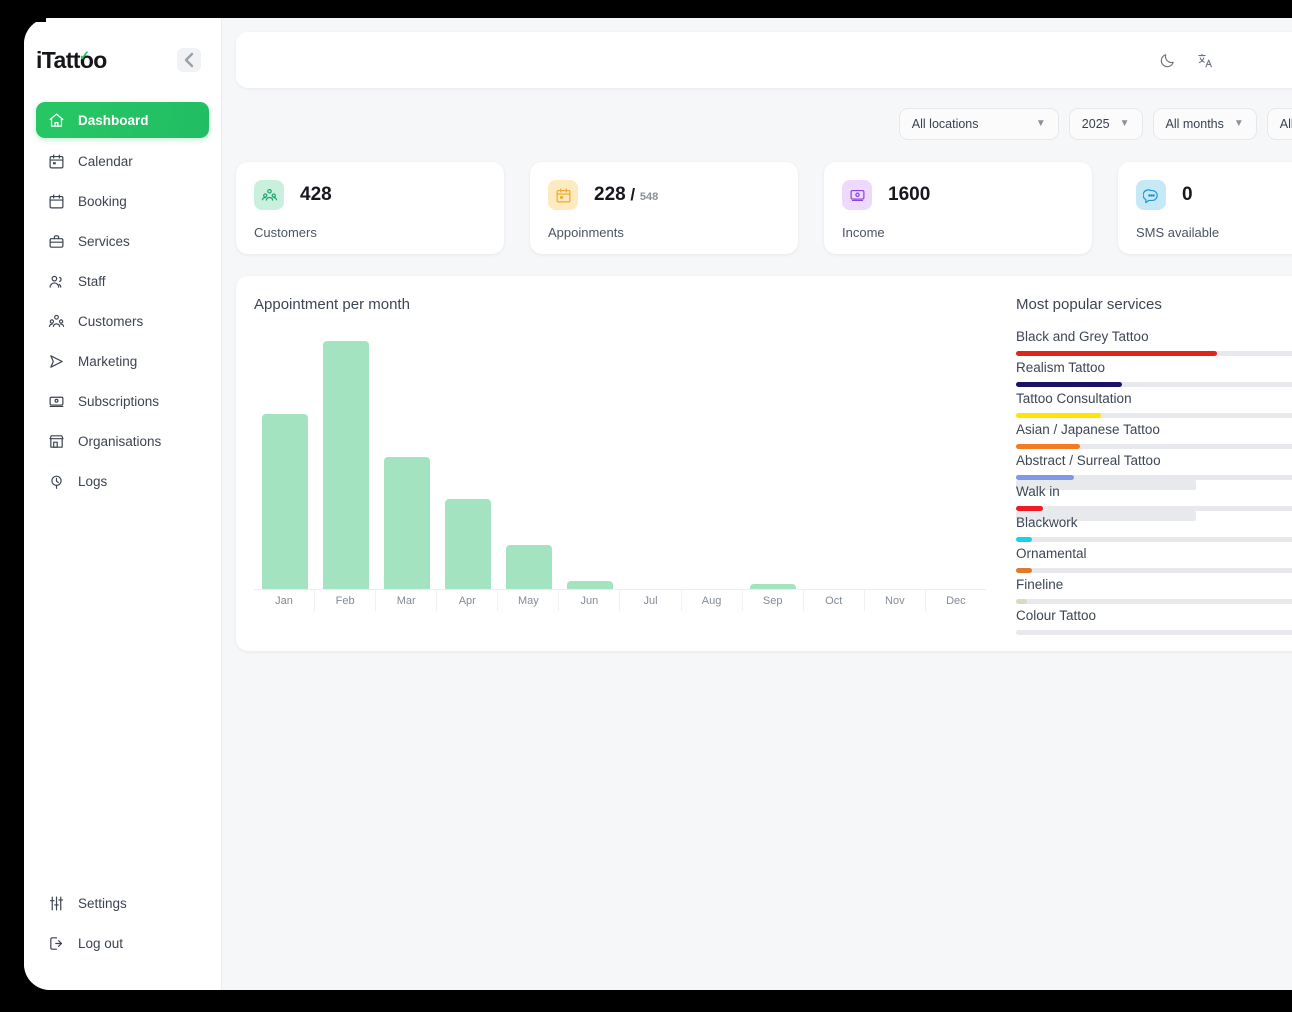 The image size is (1292, 1012). What do you see at coordinates (1279, 124) in the screenshot?
I see `filter-services: All services` at bounding box center [1279, 124].